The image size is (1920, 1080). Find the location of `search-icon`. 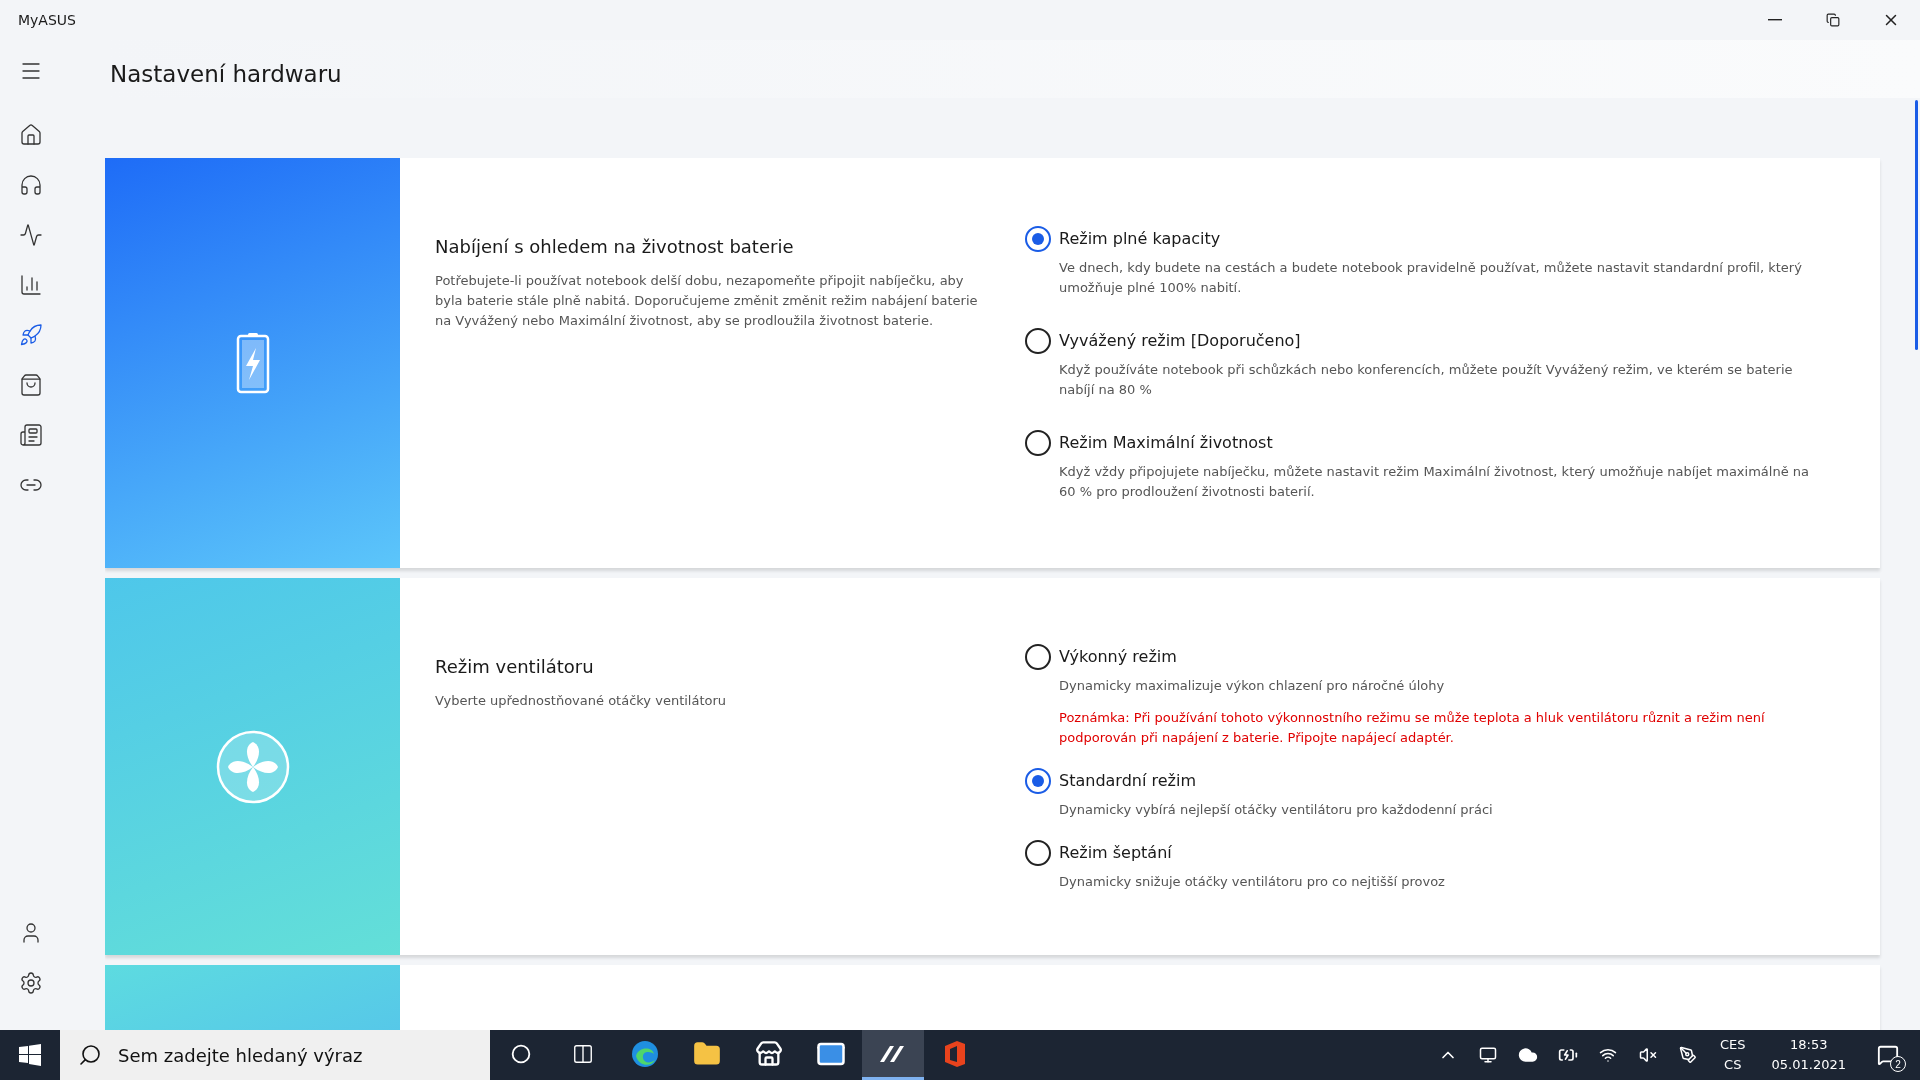

search-icon is located at coordinates (90, 1055).